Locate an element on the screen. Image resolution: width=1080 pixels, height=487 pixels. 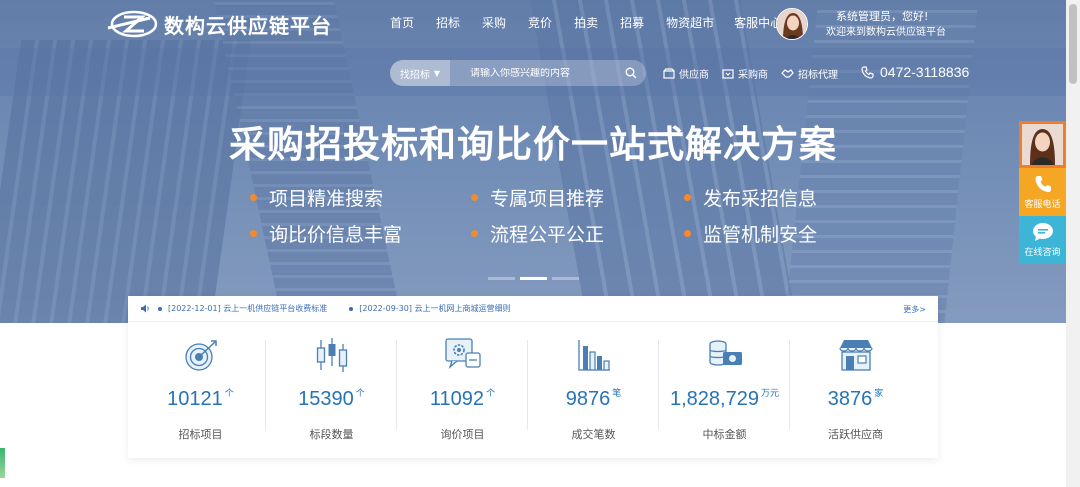
stat-number: 3876 is located at coordinates (850, 399).